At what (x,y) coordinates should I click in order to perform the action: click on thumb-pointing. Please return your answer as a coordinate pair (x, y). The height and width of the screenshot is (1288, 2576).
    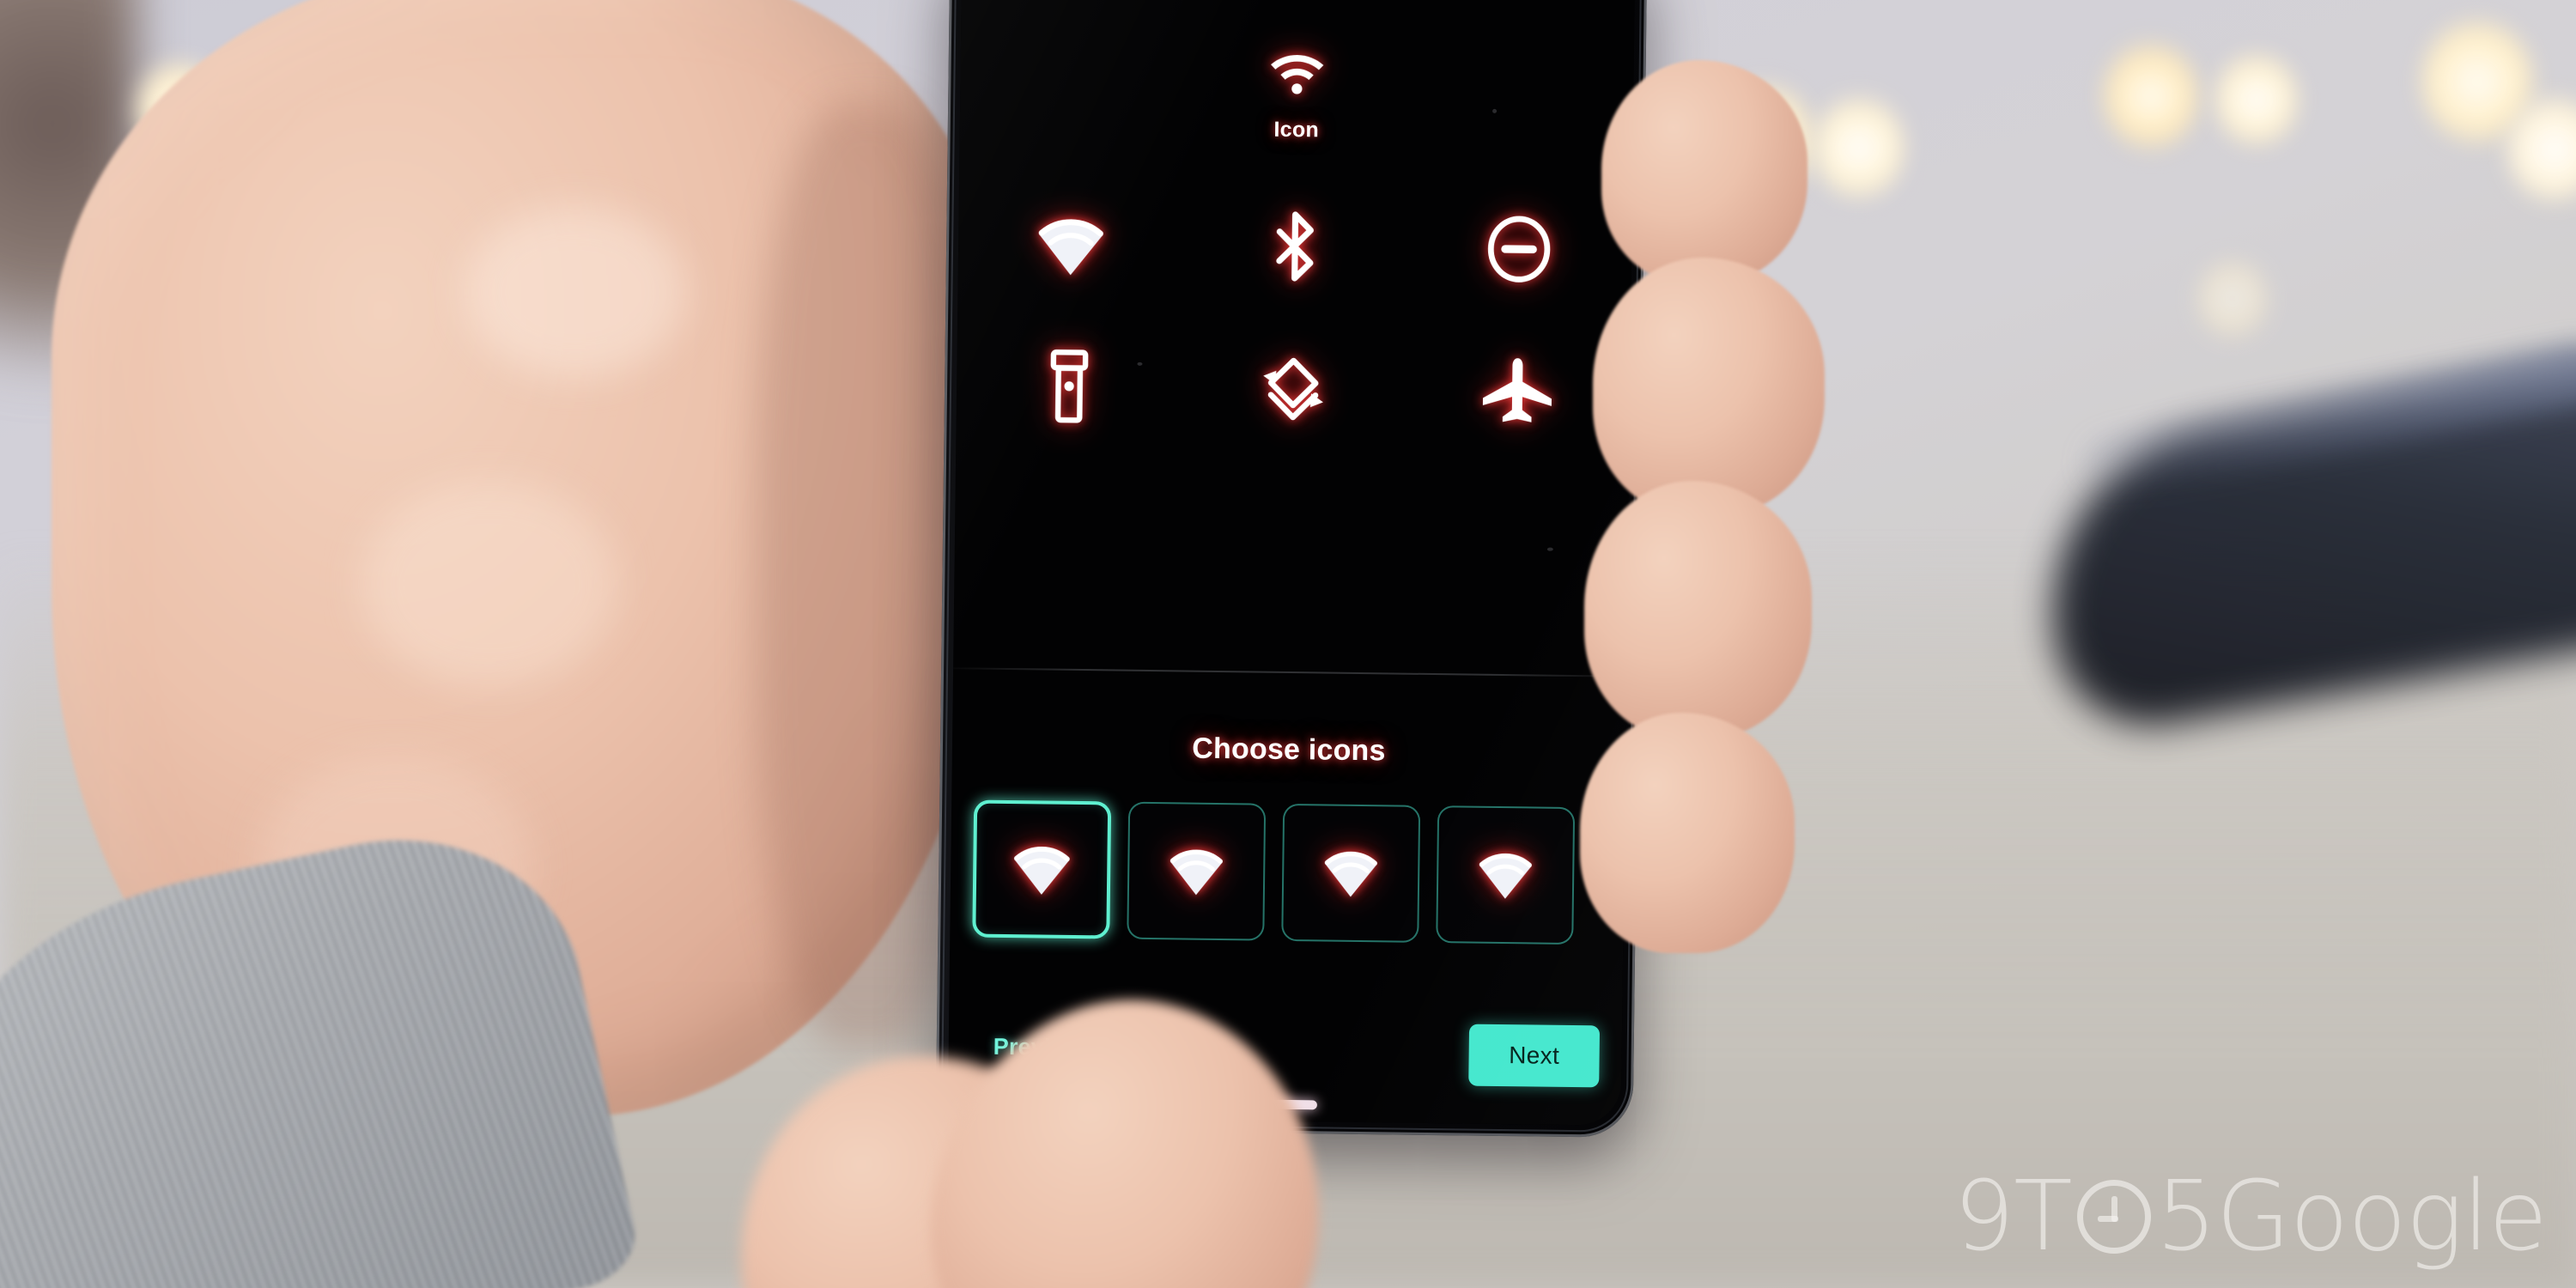
    Looking at the image, I should click on (1129, 1126).